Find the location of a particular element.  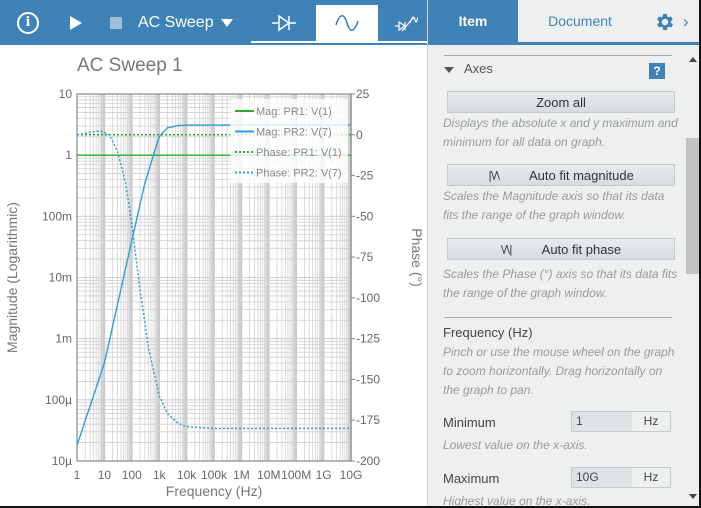

legend-entry: Mag: PR1: V(1) is located at coordinates (294, 112).